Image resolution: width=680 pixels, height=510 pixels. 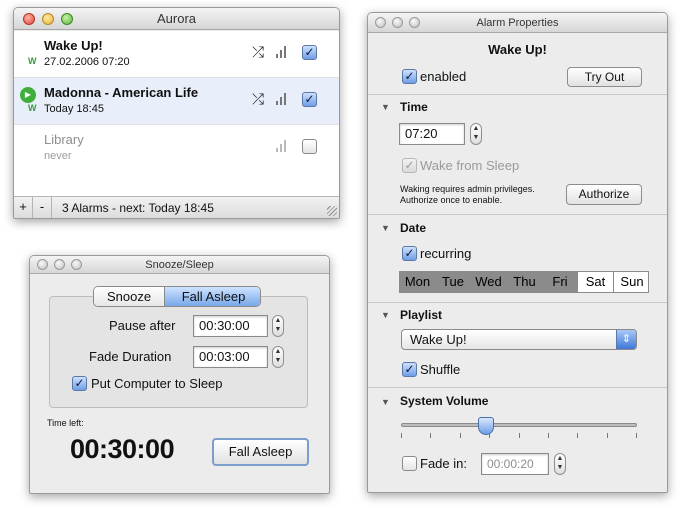 I want to click on time-value: 07:20, so click(x=421, y=133).